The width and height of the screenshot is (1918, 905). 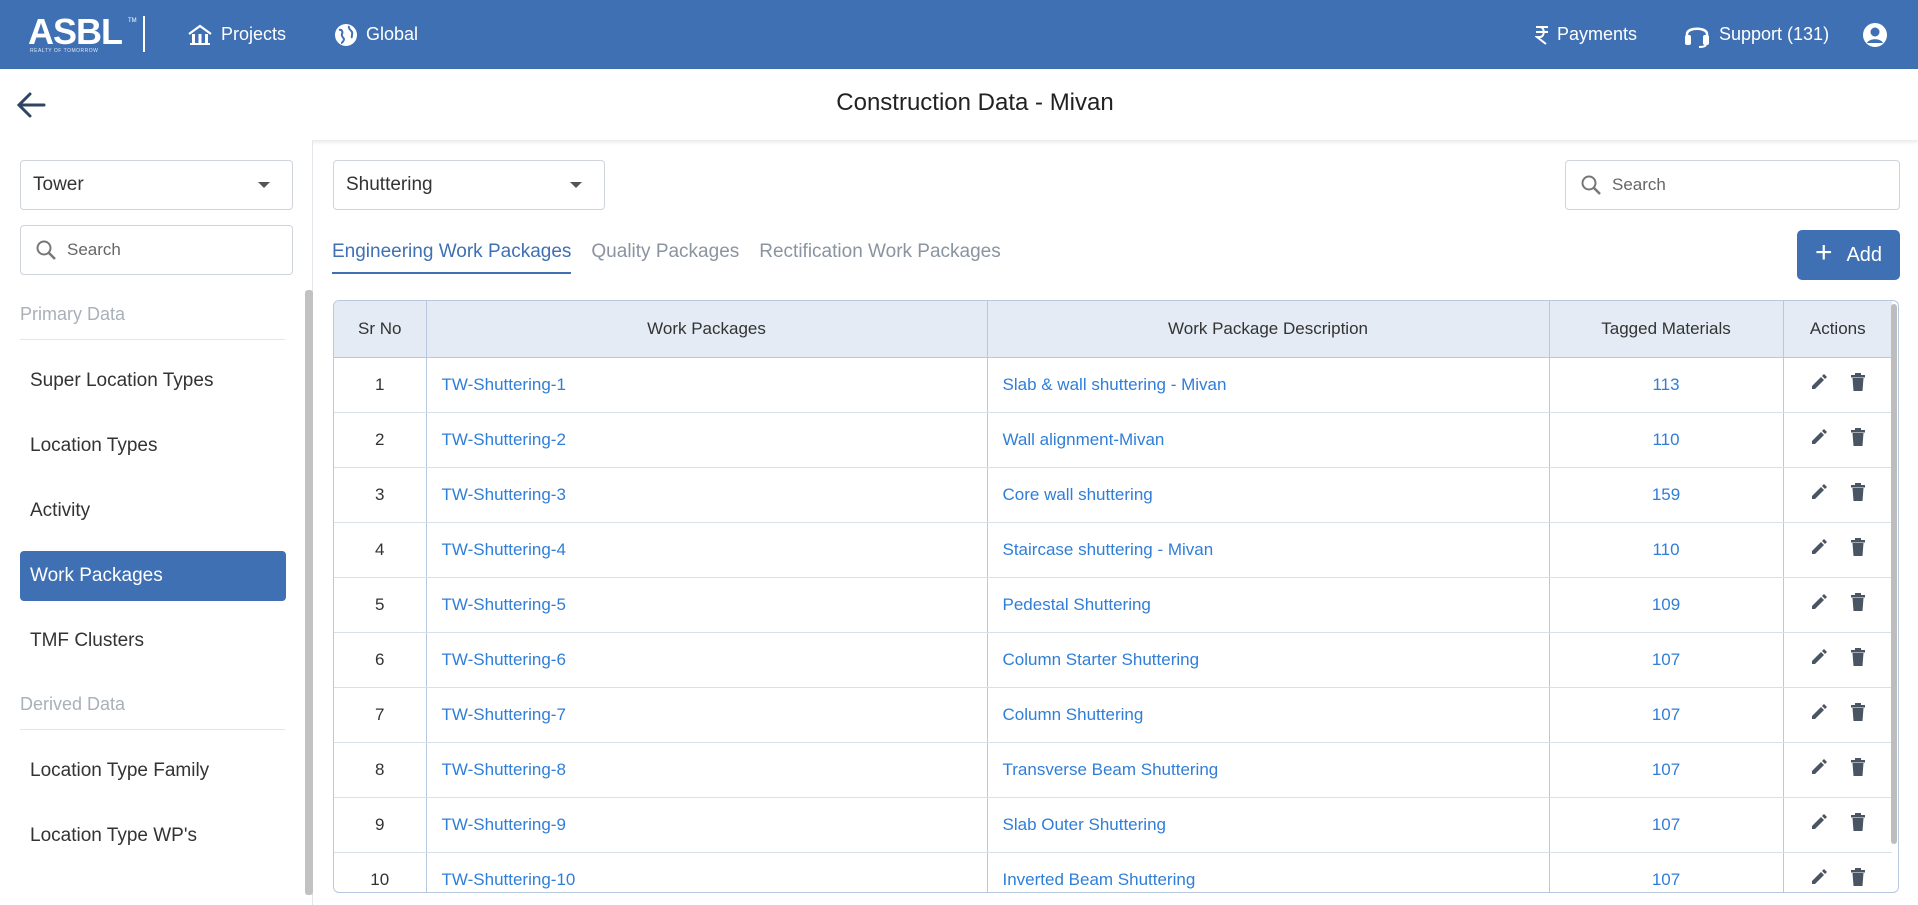 I want to click on sidebar-item-location-type-wps: Location Type WP's, so click(x=153, y=836).